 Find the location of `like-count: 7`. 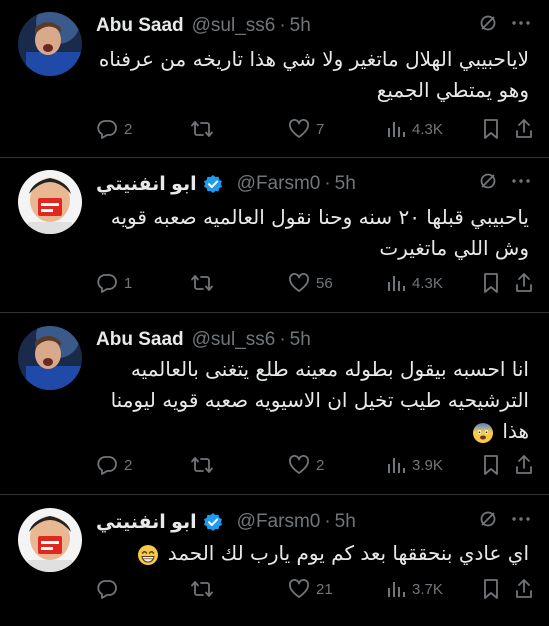

like-count: 7 is located at coordinates (320, 129).